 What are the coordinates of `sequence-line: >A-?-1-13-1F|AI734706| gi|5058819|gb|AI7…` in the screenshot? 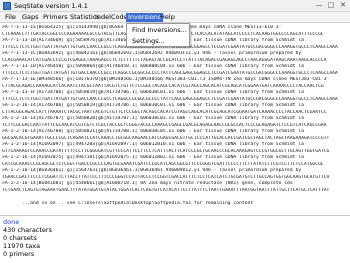 It's located at (153, 92).